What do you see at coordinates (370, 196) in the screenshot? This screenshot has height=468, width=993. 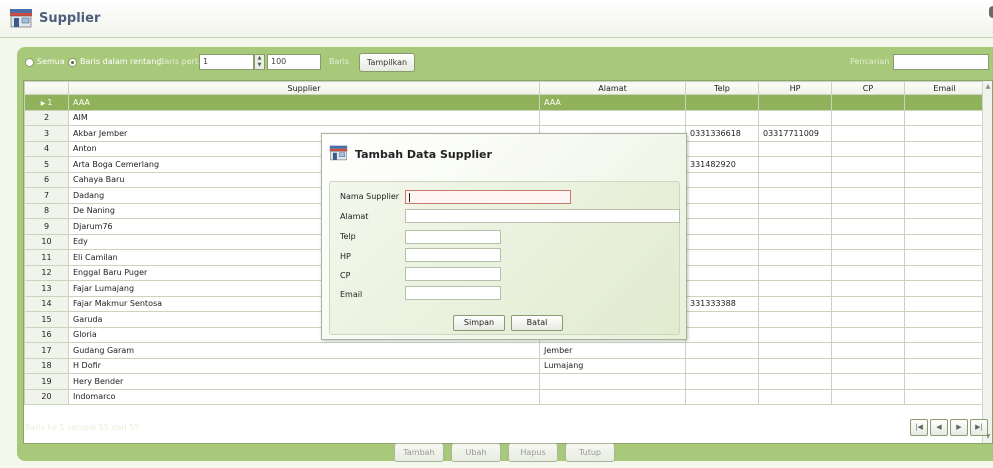 I see `name-label: Nama Supplier` at bounding box center [370, 196].